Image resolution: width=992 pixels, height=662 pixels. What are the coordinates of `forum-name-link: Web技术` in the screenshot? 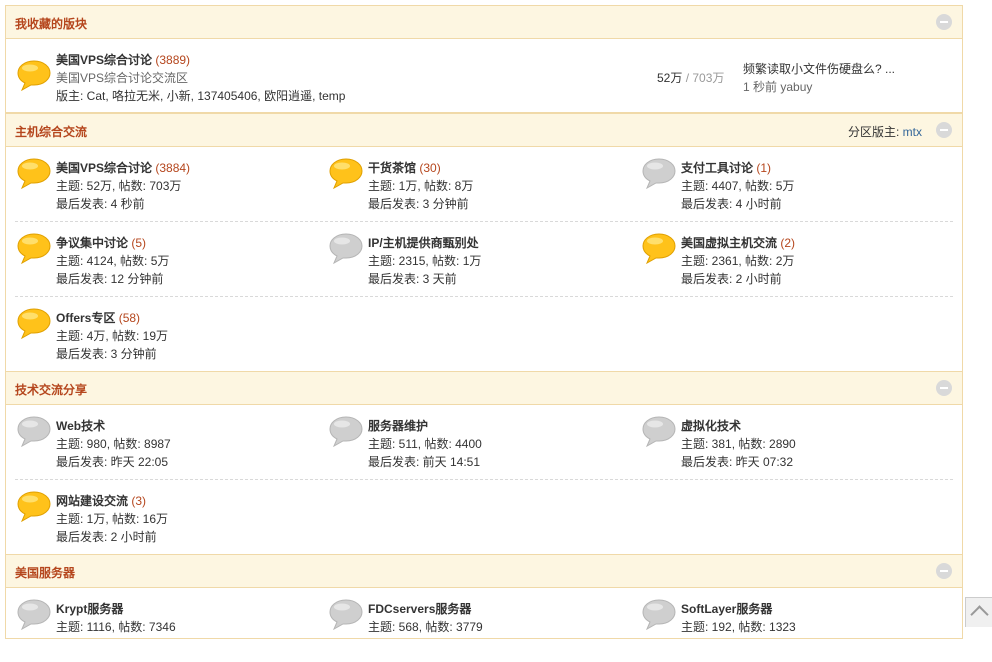 It's located at (80, 426).